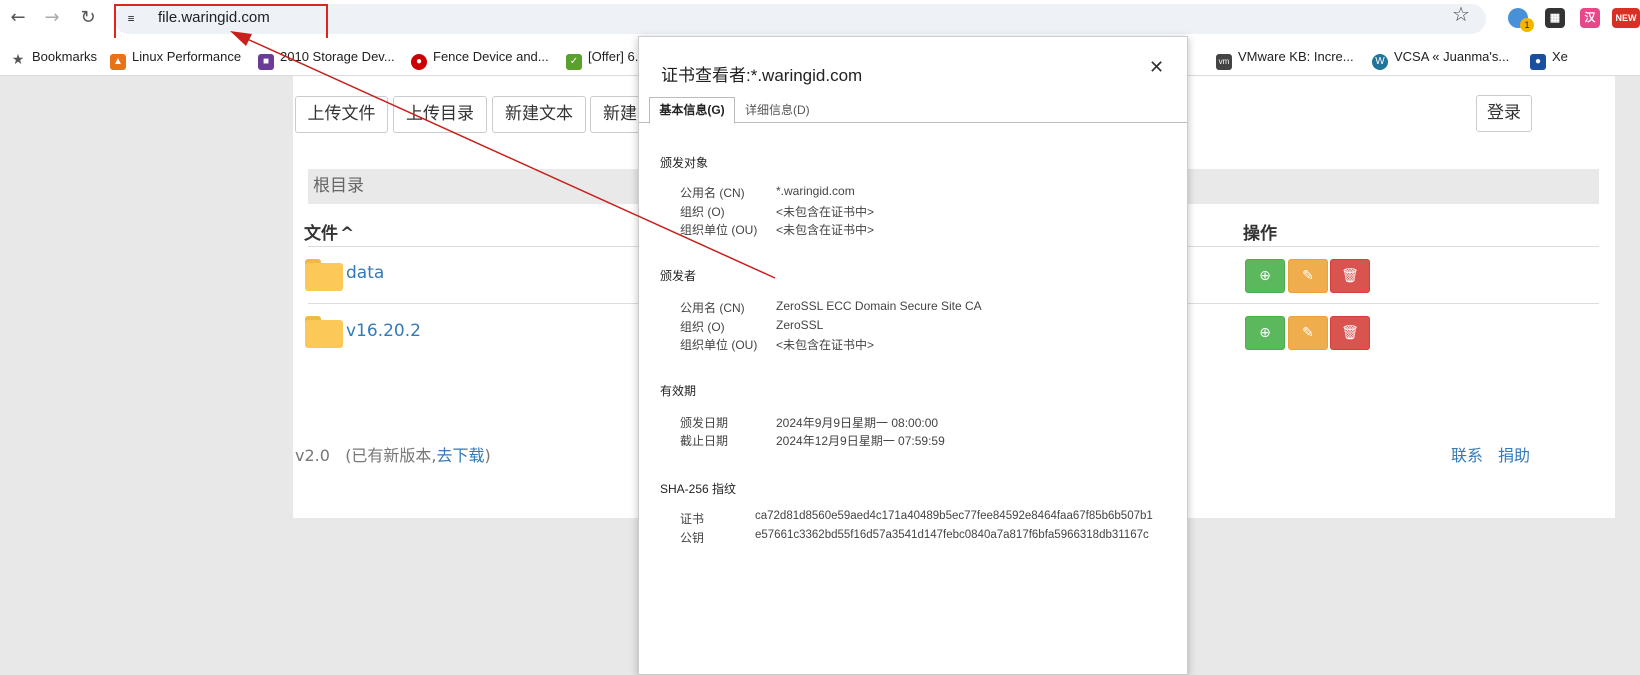 This screenshot has width=1640, height=675. What do you see at coordinates (539, 114) in the screenshot?
I see `new-text-button: 新建文本` at bounding box center [539, 114].